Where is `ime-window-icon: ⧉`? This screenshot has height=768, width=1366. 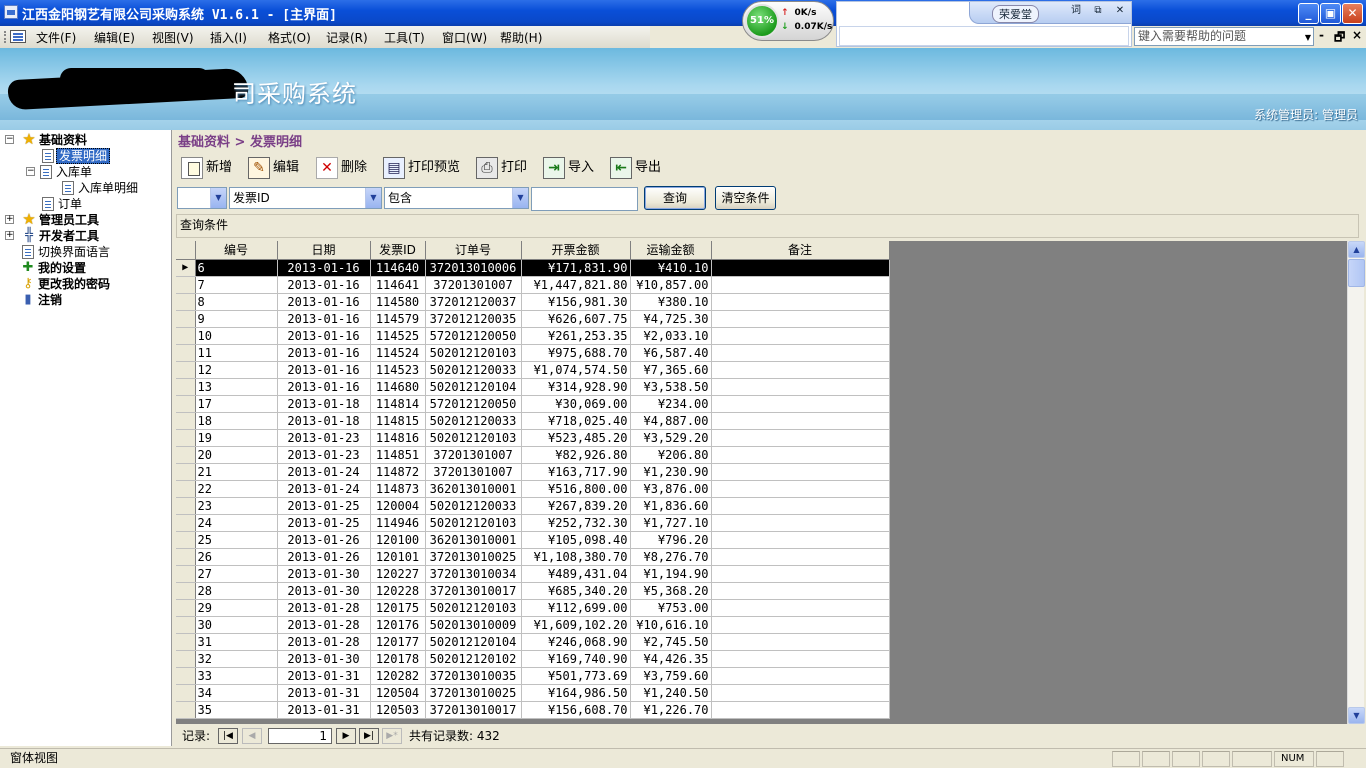
ime-window-icon: ⧉ is located at coordinates (1098, 12).